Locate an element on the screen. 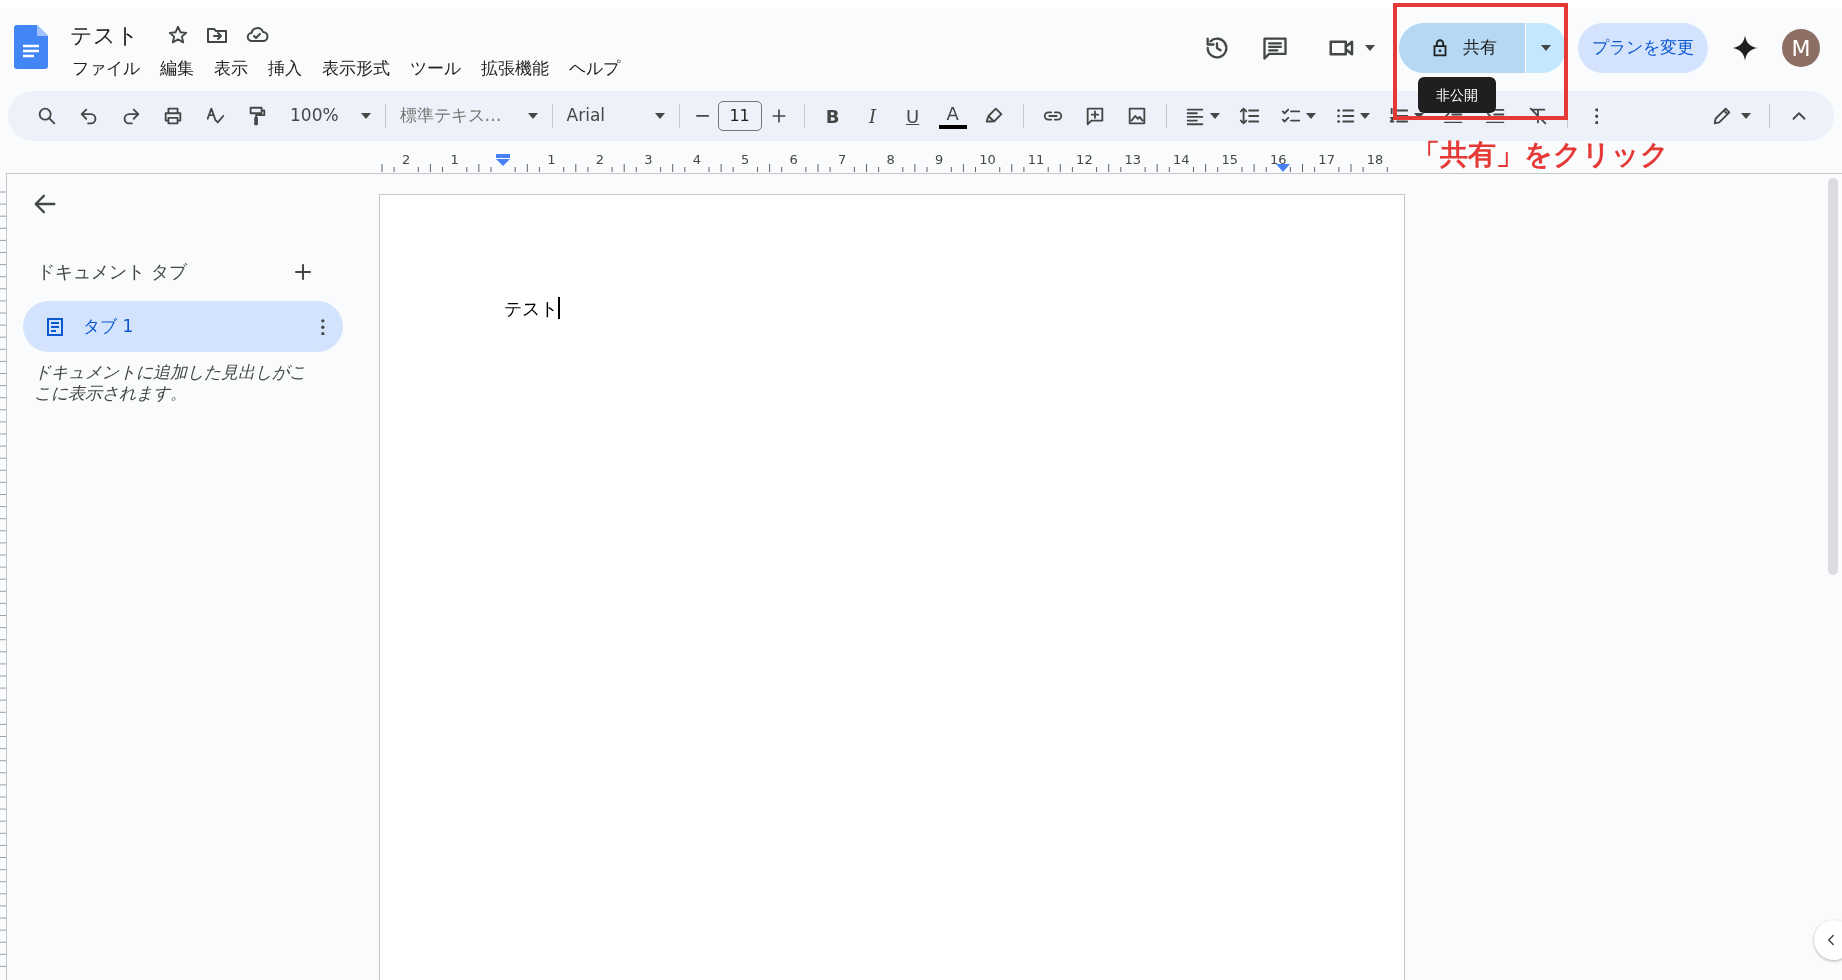 This screenshot has height=980, width=1842. ruler-number: 8 is located at coordinates (890, 159).